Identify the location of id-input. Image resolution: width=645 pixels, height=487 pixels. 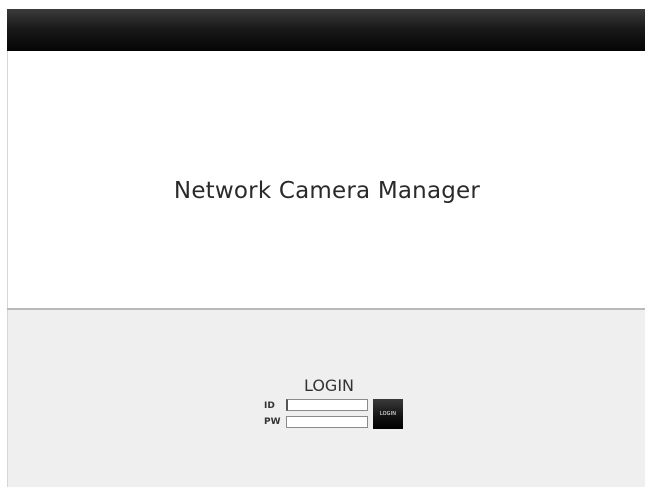
(327, 405).